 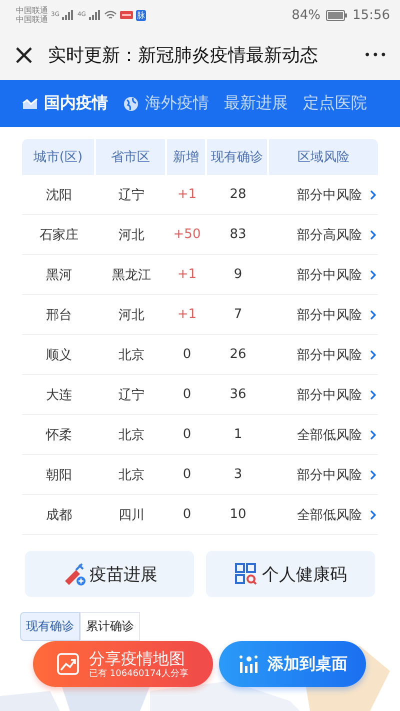 I want to click on risk-link: 部分高风险, so click(x=329, y=235).